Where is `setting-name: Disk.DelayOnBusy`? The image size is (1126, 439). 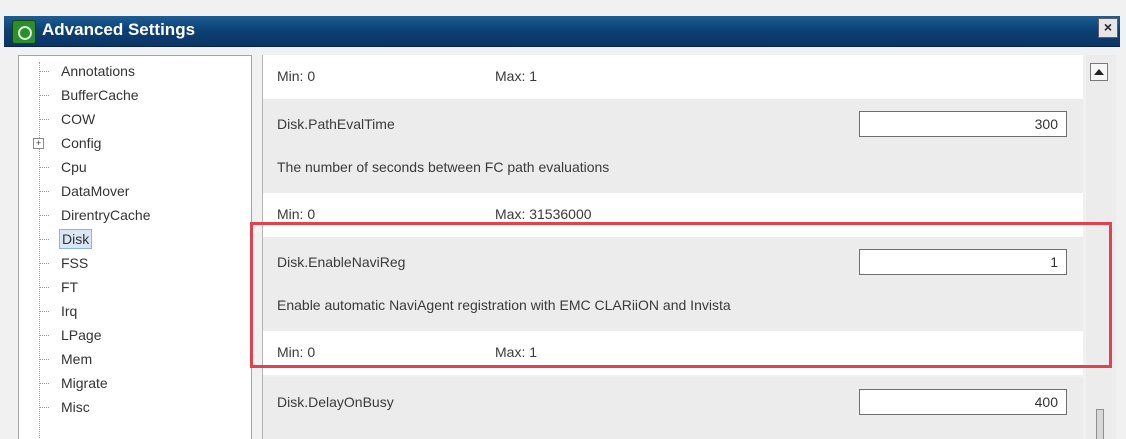
setting-name: Disk.DelayOnBusy is located at coordinates (335, 402).